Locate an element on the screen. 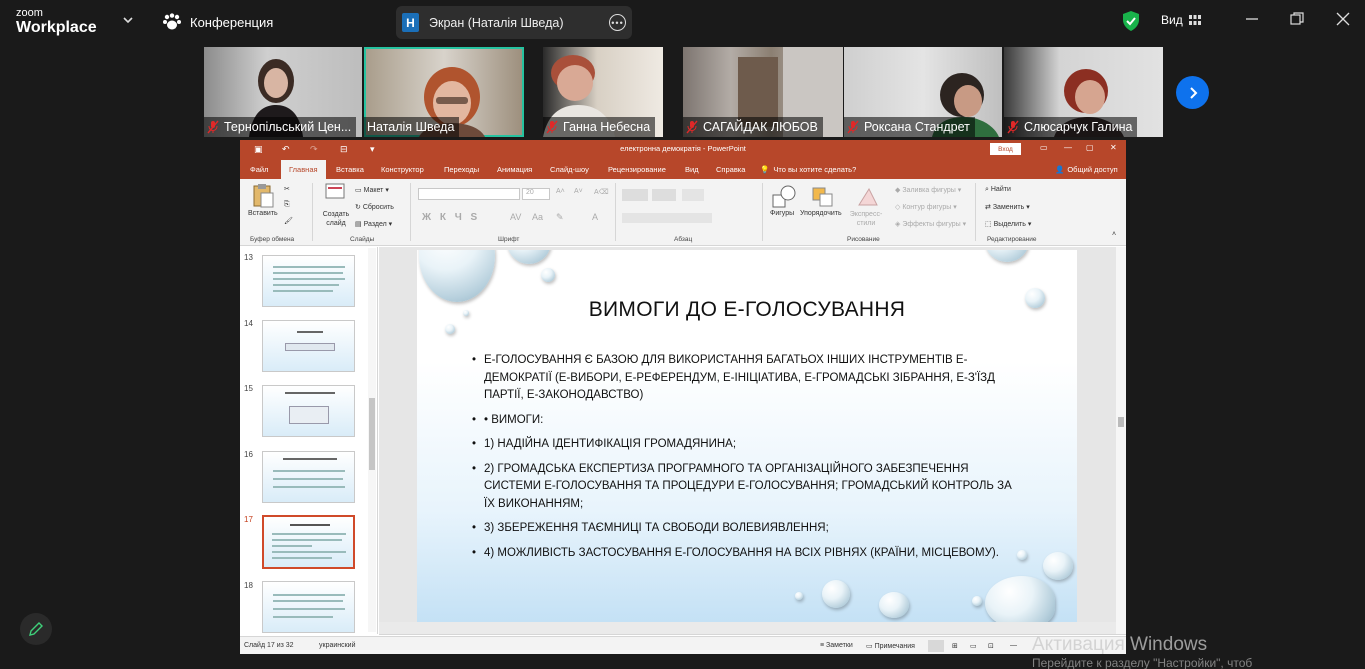 This screenshot has width=1365, height=669. participant-tile: Слюсарчук Галина is located at coordinates (1083, 92).